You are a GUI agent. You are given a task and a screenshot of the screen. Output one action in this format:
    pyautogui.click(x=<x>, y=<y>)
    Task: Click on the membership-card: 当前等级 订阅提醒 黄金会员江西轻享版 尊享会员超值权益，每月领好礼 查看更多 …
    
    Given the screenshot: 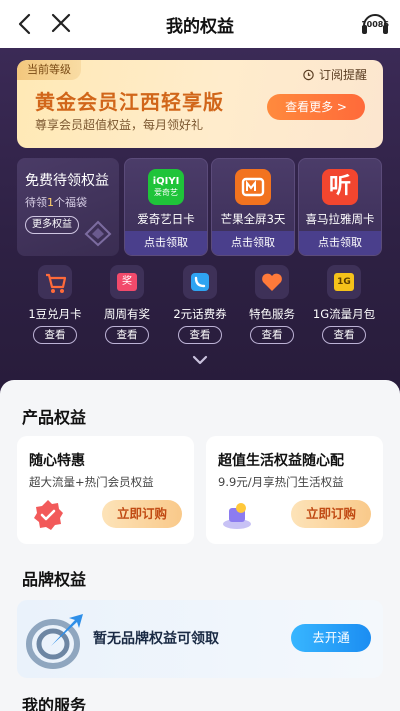 What is the action you would take?
    pyautogui.click(x=200, y=104)
    